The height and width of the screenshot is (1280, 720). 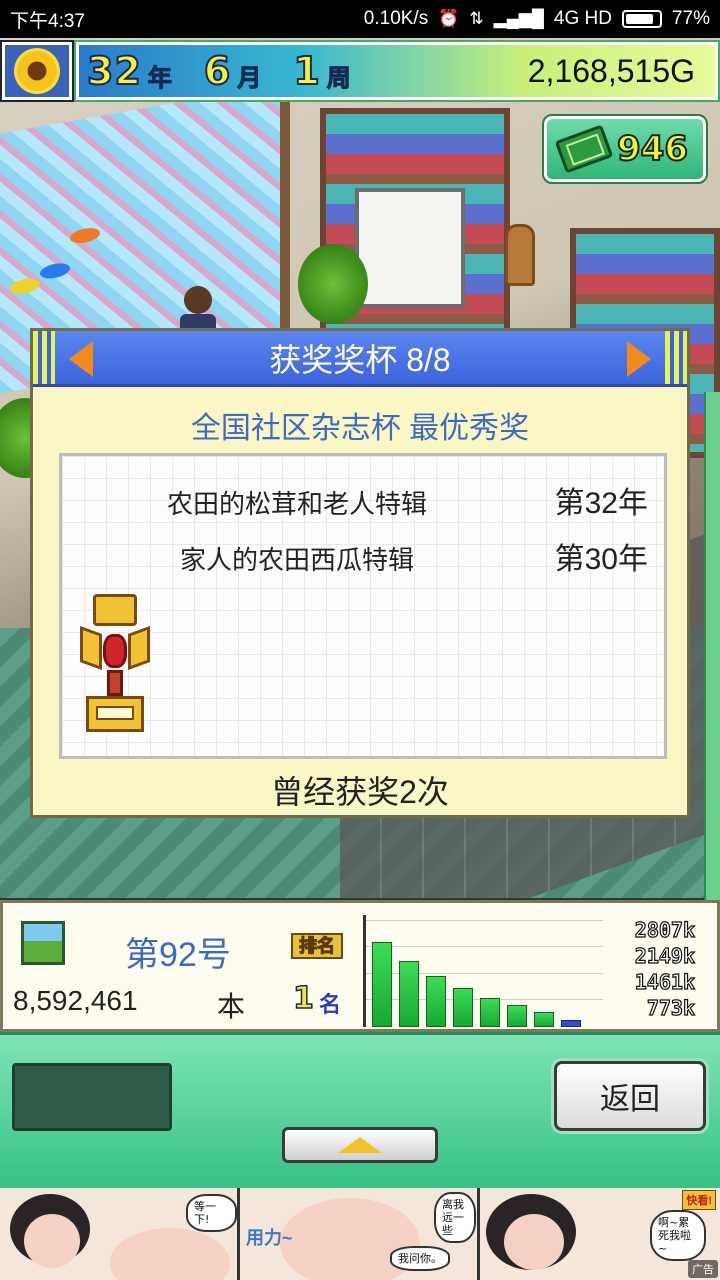 I want to click on issue-number: 第92号, so click(x=178, y=955).